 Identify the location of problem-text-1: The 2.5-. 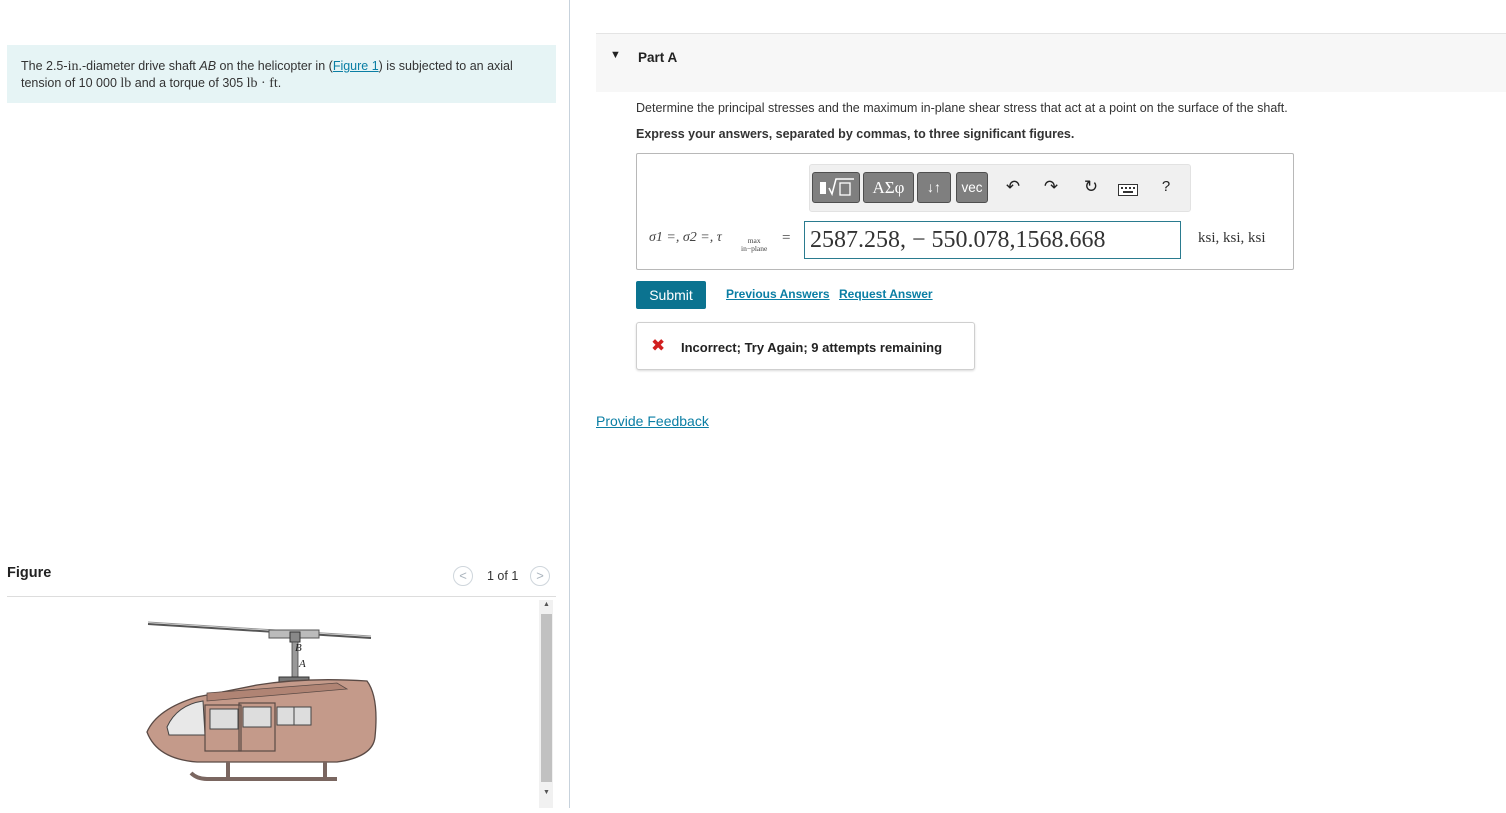
(44, 66).